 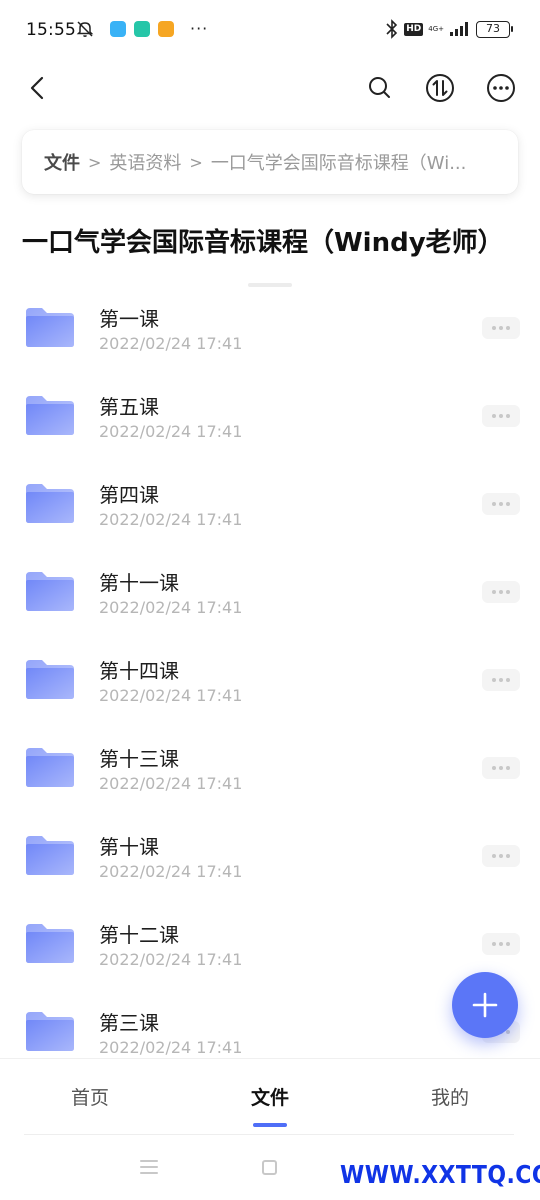 What do you see at coordinates (414, 29) in the screenshot?
I see `hd-badge: HD` at bounding box center [414, 29].